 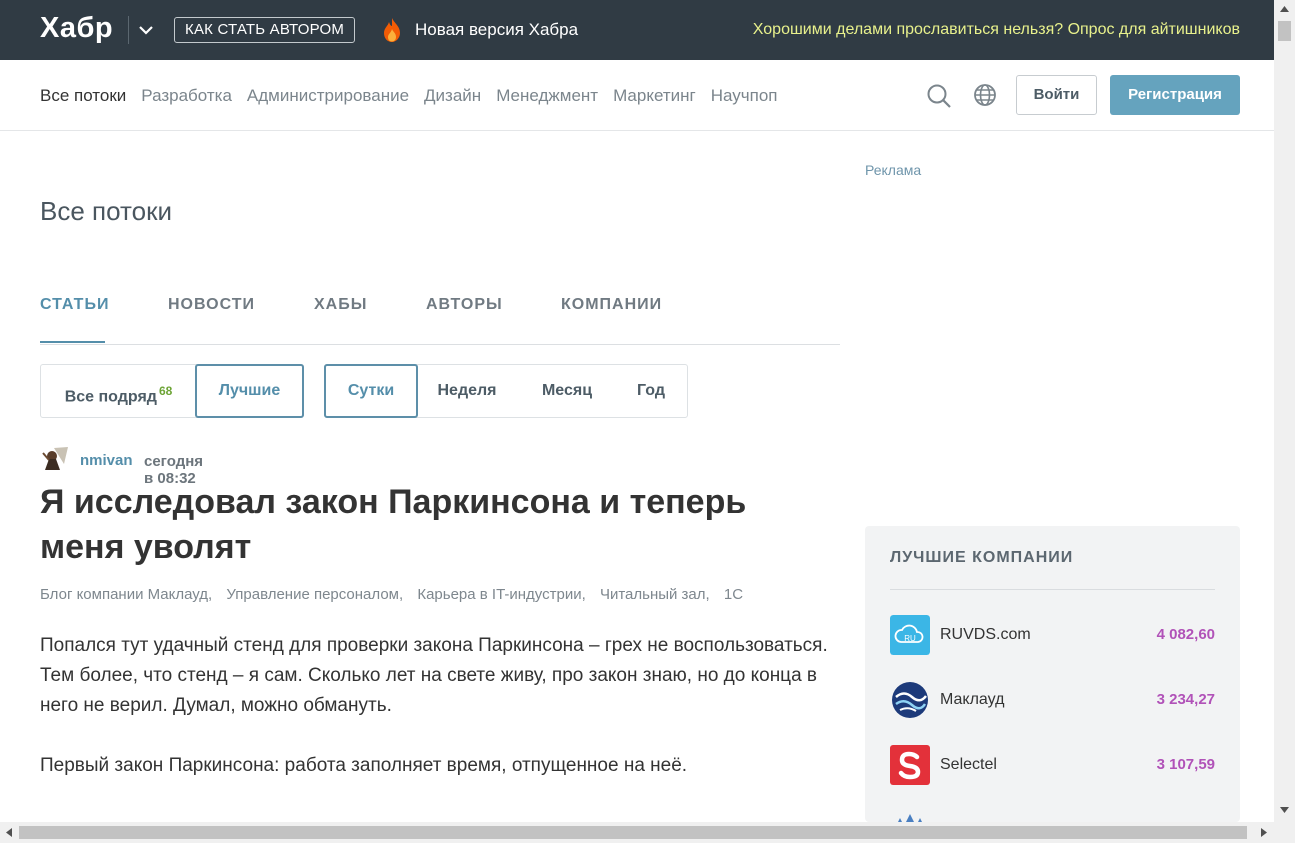 What do you see at coordinates (1052, 635) in the screenshot?
I see `company-item: RU RUVDS.com 4 082,60` at bounding box center [1052, 635].